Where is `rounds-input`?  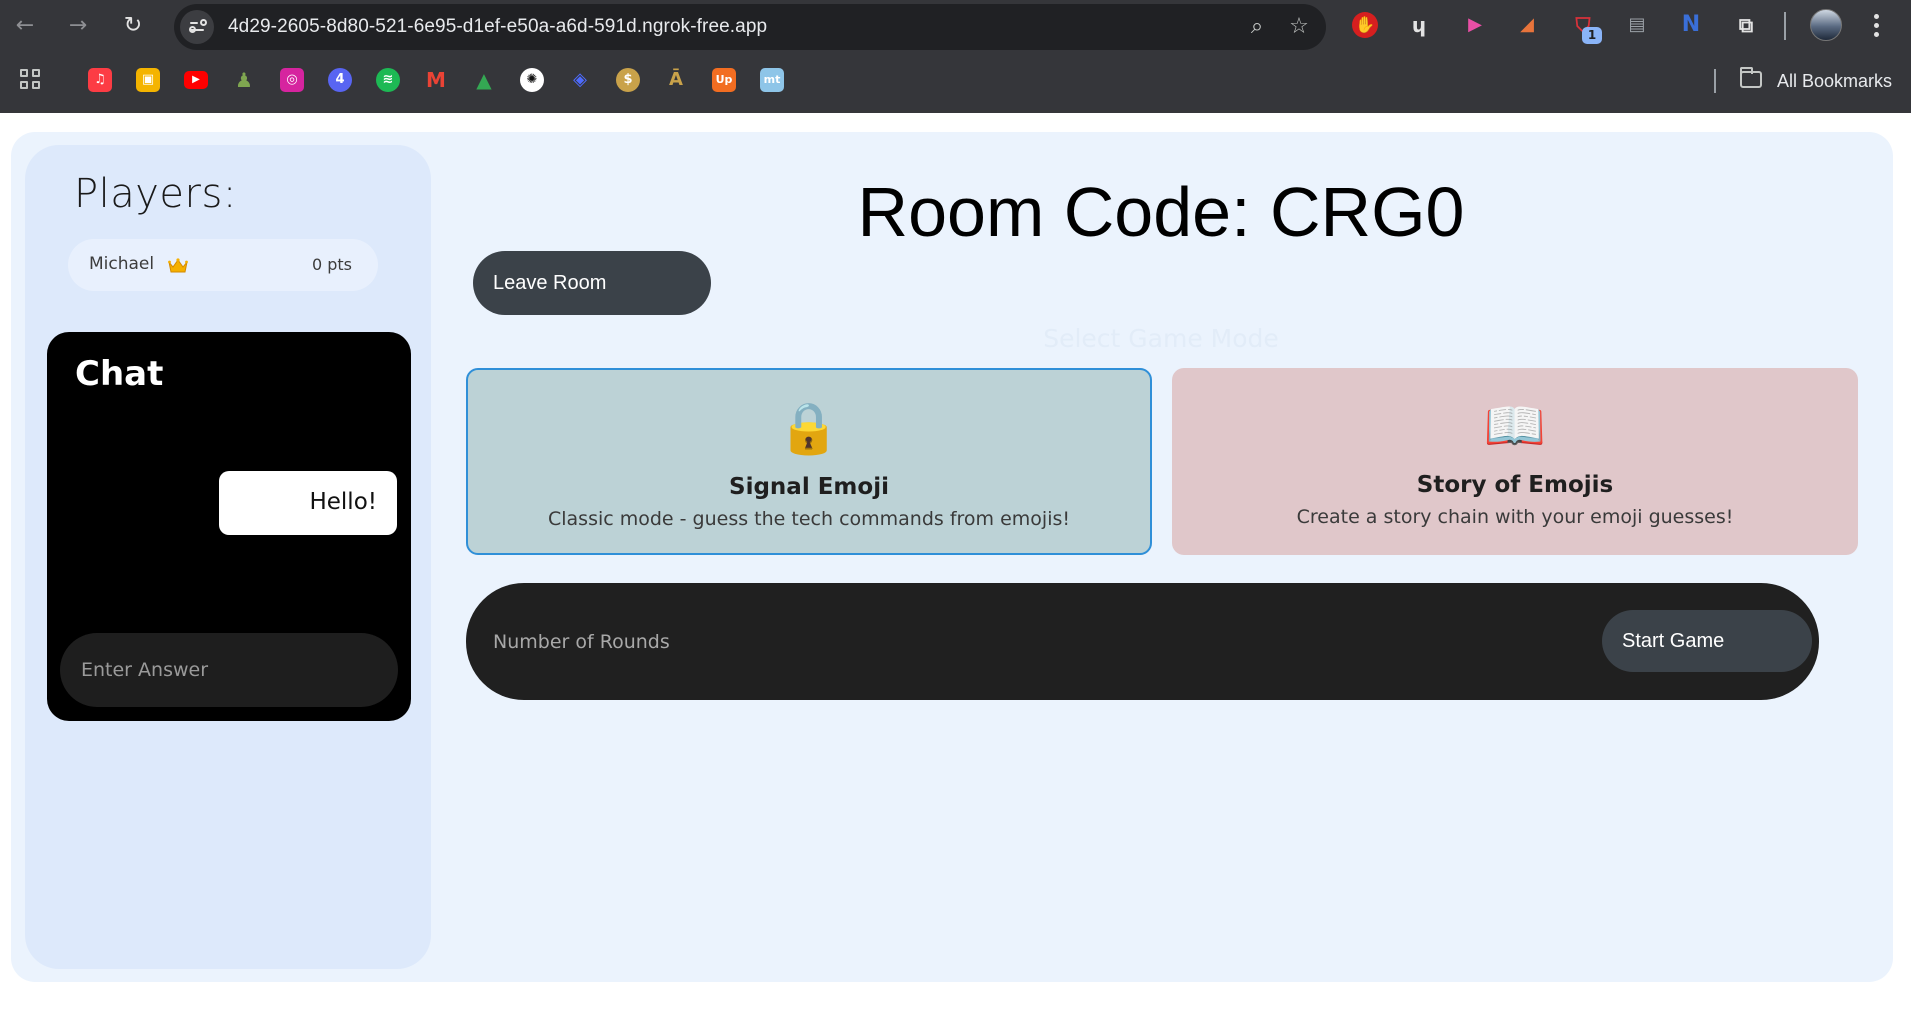 rounds-input is located at coordinates (1016, 641).